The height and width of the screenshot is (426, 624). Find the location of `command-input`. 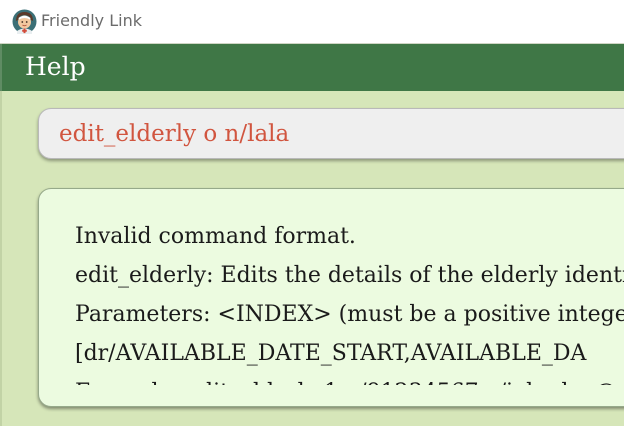

command-input is located at coordinates (341, 134).